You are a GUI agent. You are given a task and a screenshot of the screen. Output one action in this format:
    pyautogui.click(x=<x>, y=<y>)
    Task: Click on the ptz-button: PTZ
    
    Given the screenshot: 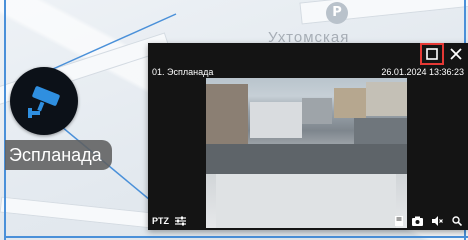 What is the action you would take?
    pyautogui.click(x=160, y=221)
    